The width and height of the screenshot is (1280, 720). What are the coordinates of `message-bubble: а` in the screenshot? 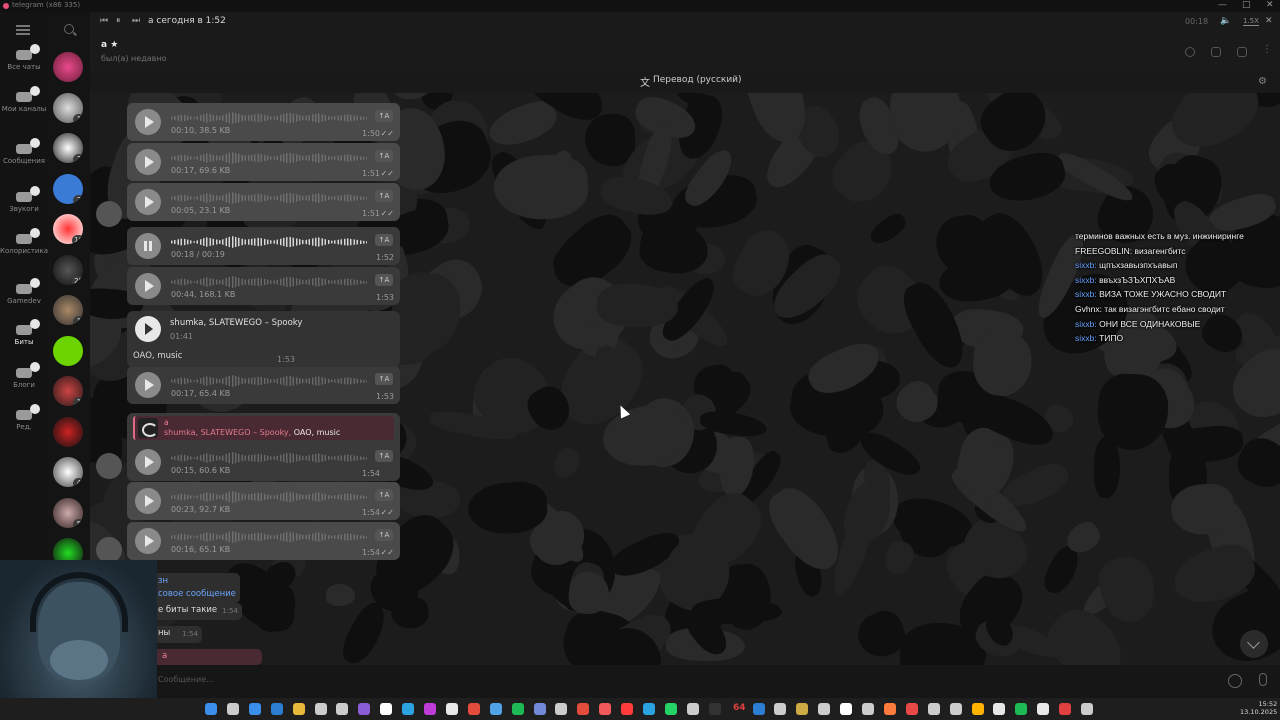 It's located at (207, 657).